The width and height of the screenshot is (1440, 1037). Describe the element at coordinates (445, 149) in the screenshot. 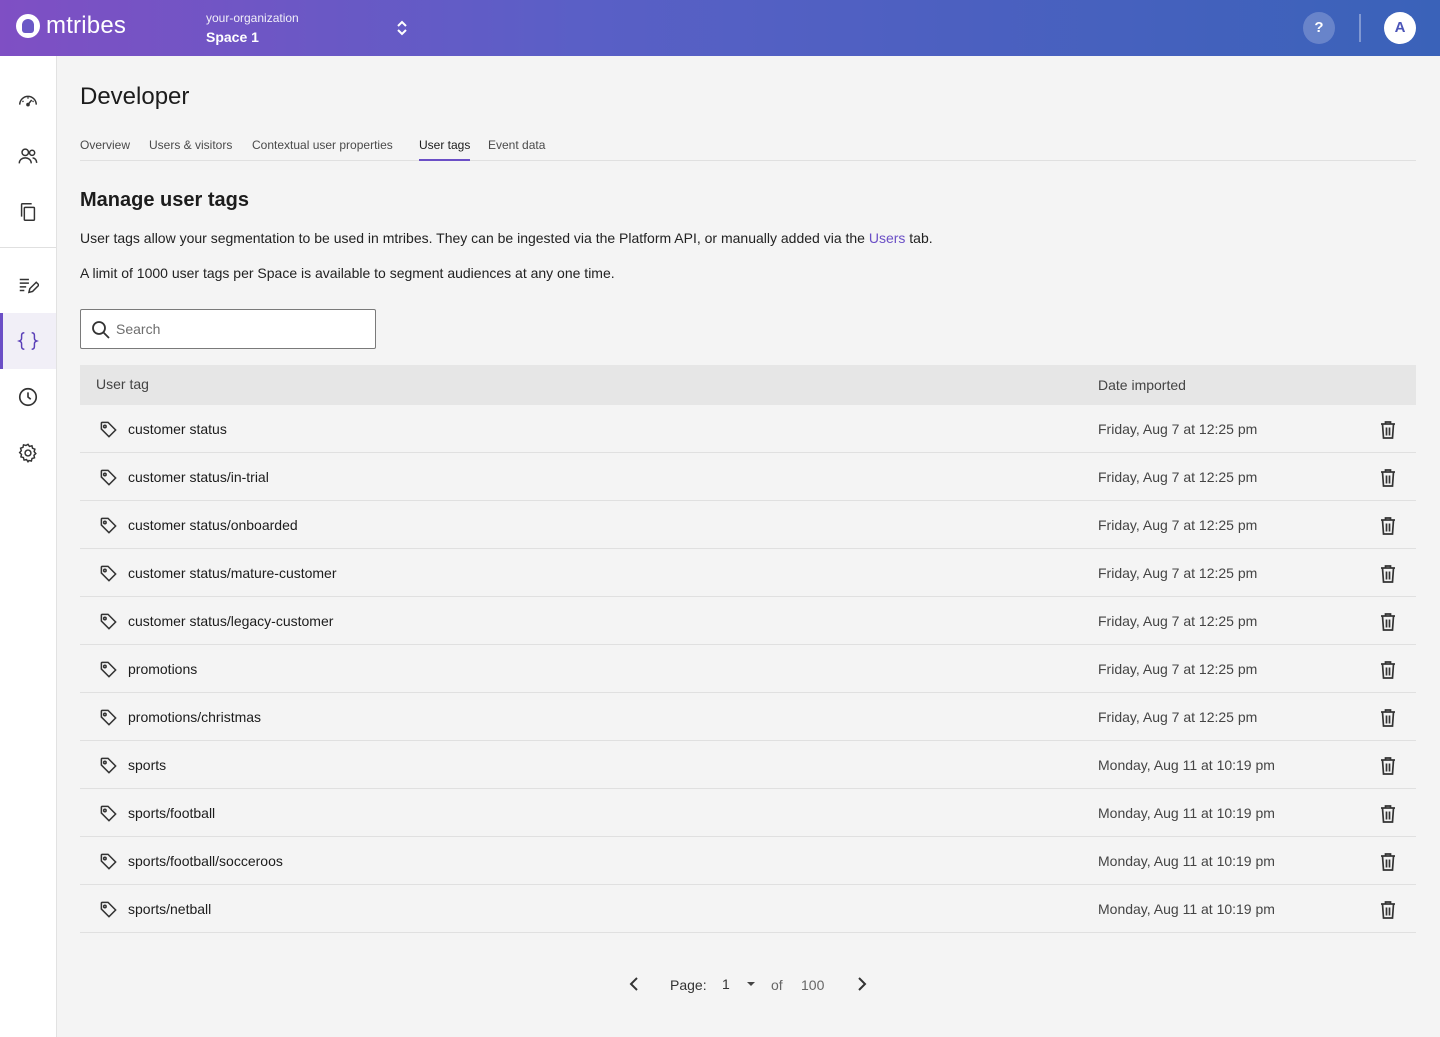

I see `tab-user-tags: User tags` at that location.